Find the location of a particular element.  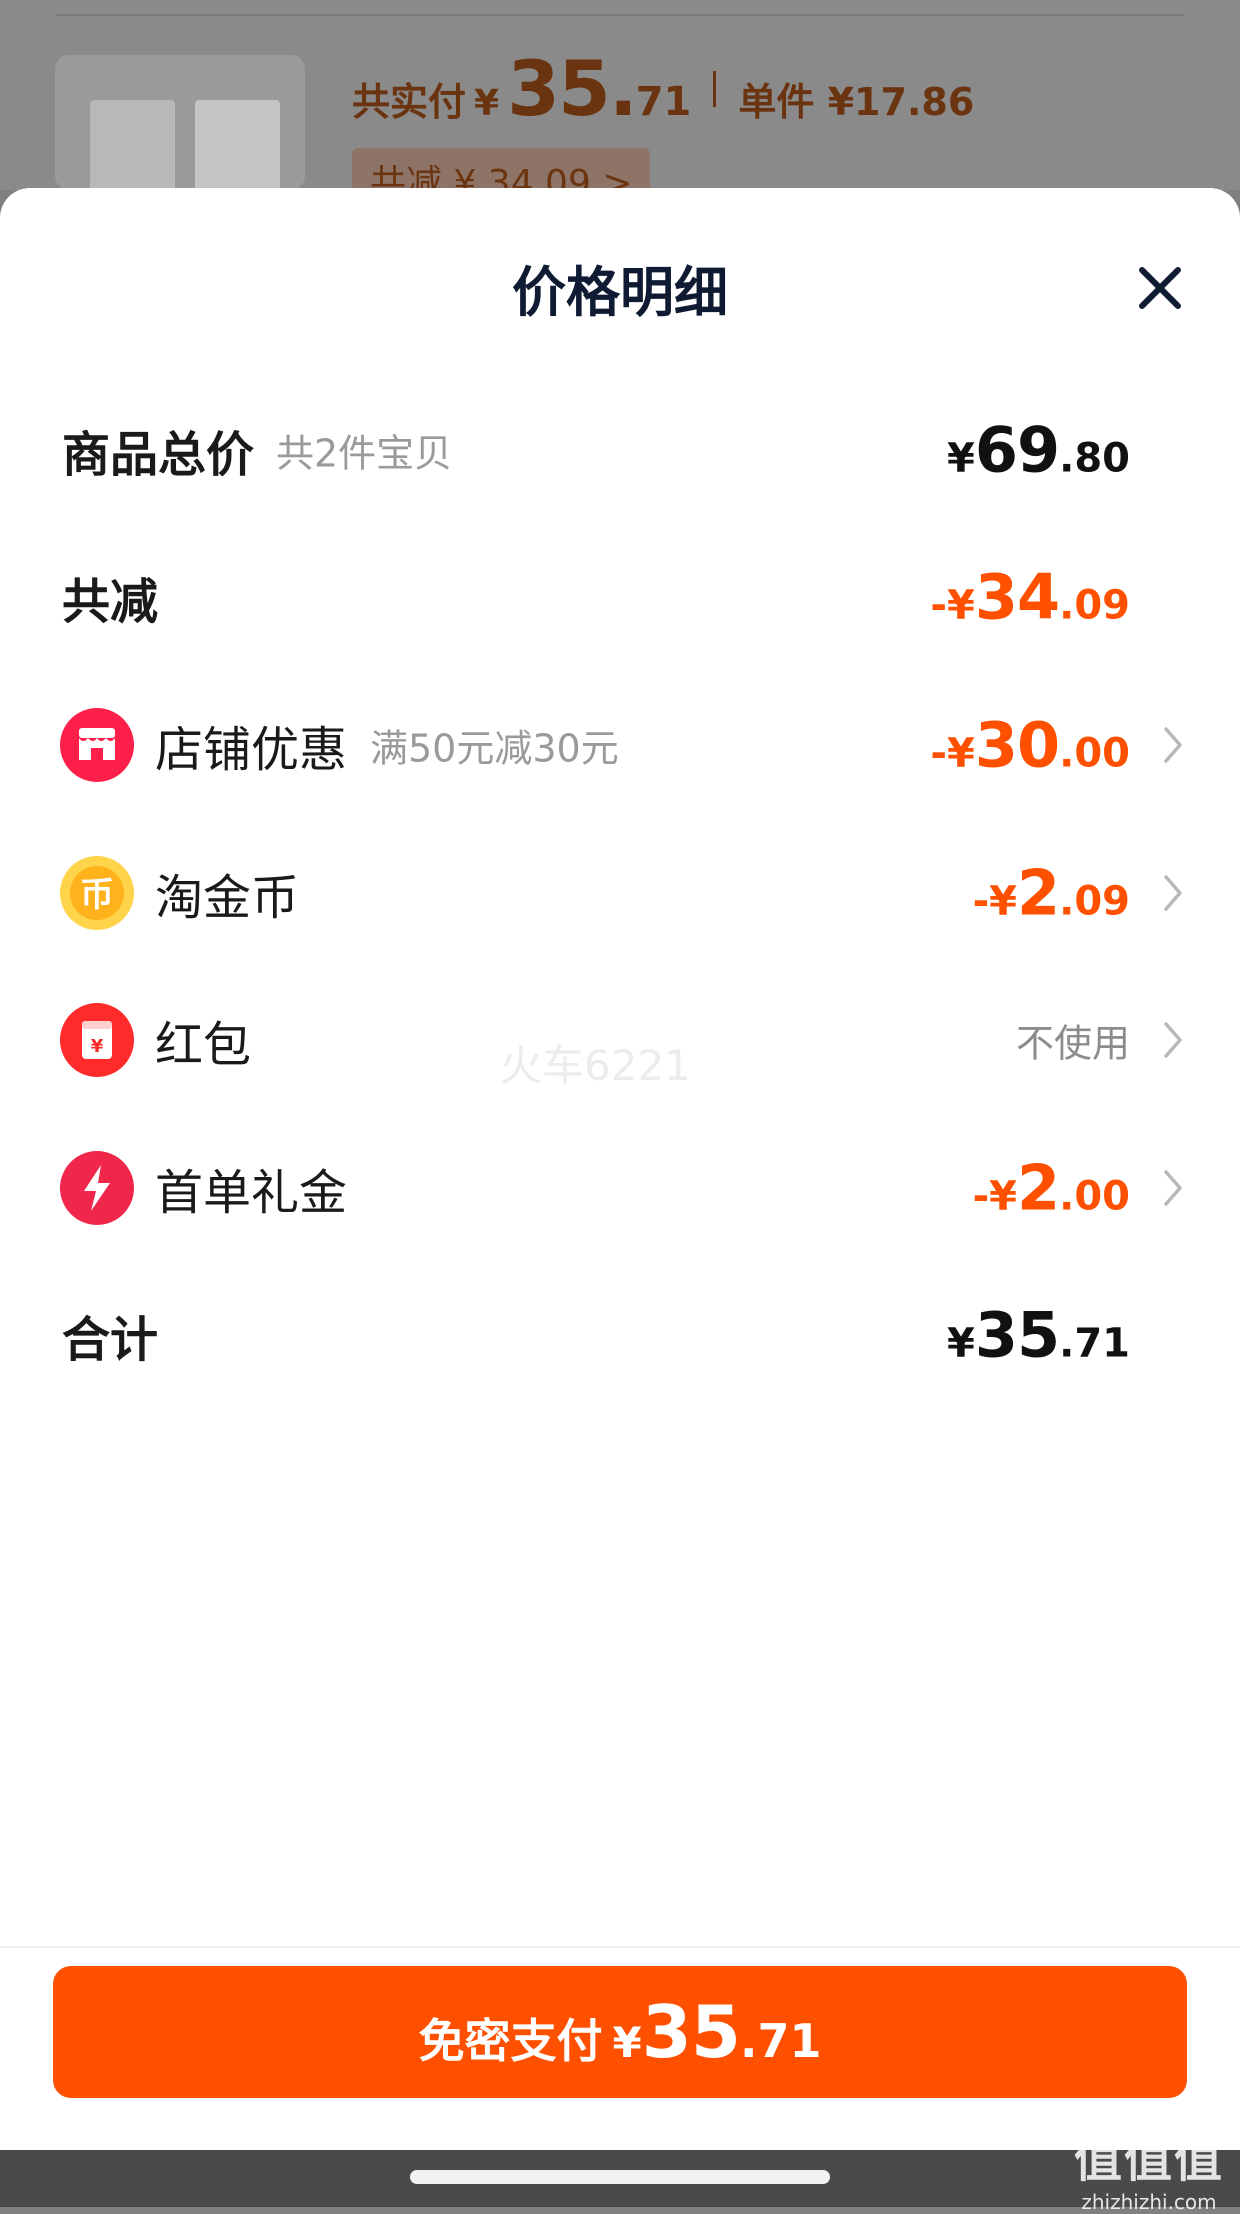

row-label: 共减 is located at coordinates (110, 602).